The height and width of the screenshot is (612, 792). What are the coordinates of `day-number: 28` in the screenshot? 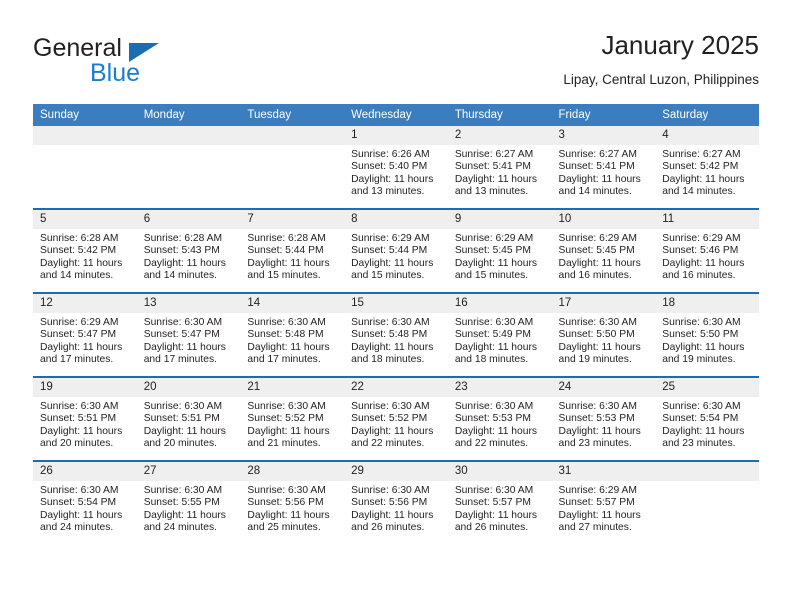 It's located at (292, 471).